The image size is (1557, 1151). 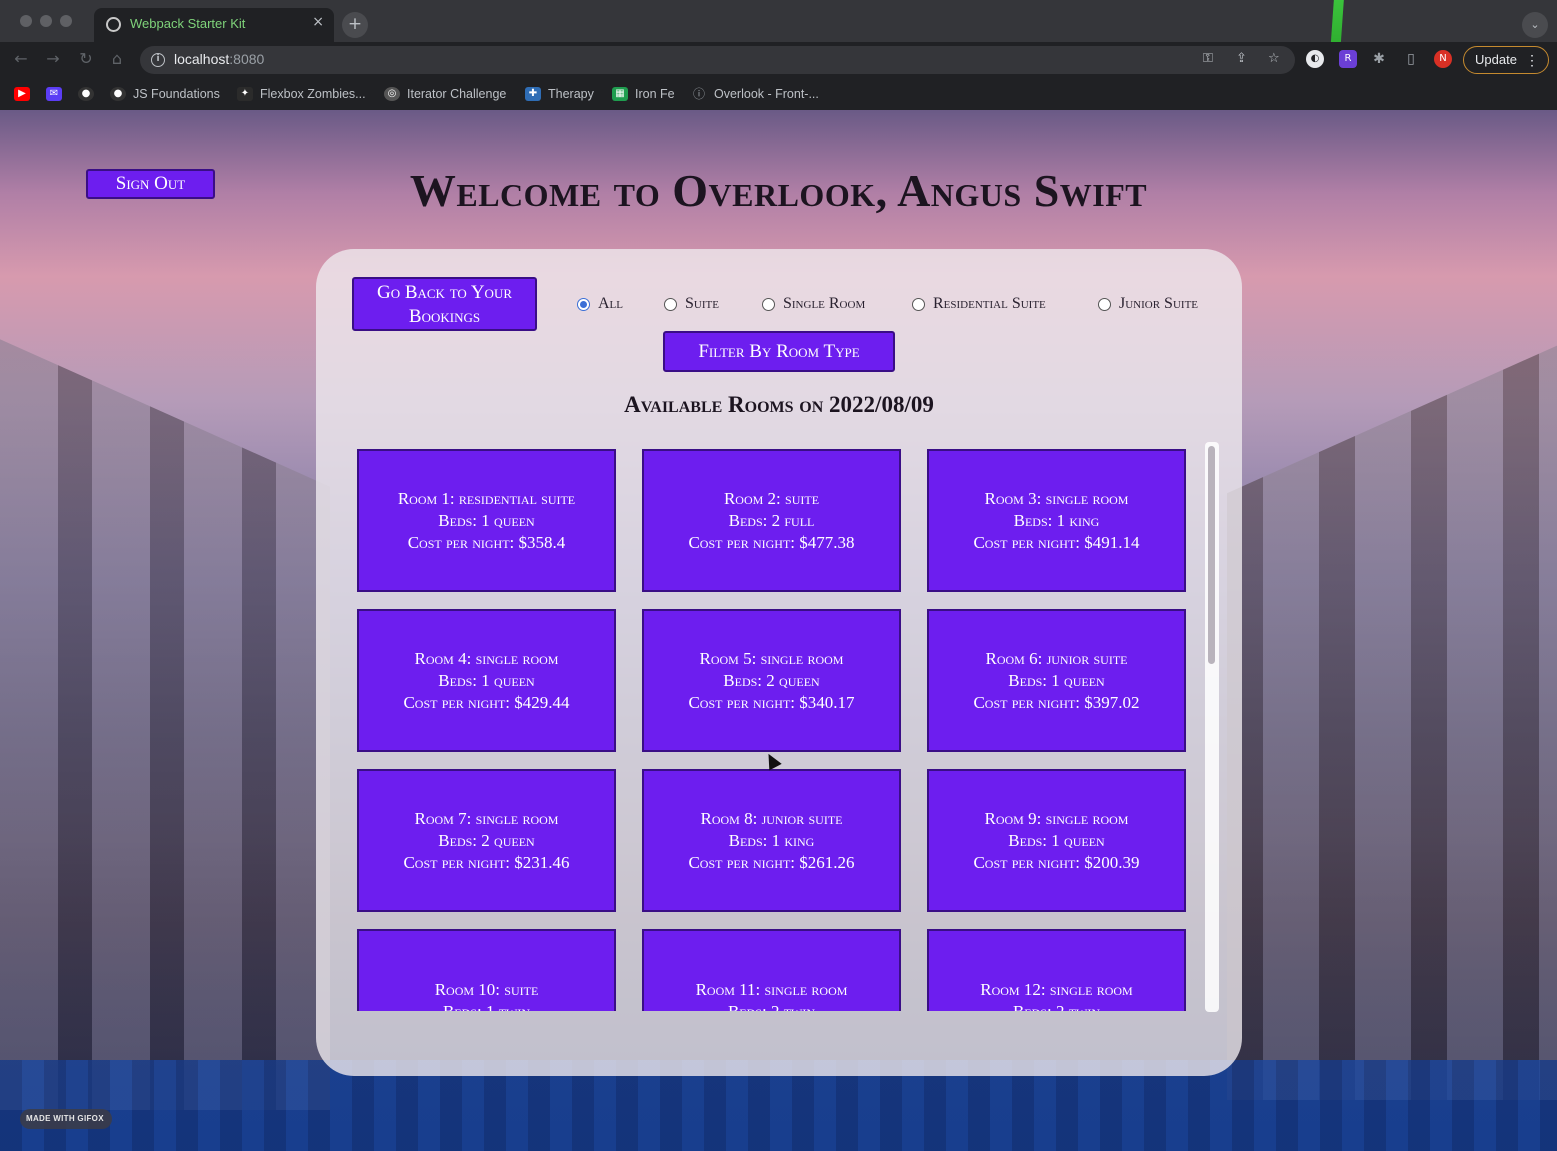 I want to click on radio-all: All, so click(x=600, y=304).